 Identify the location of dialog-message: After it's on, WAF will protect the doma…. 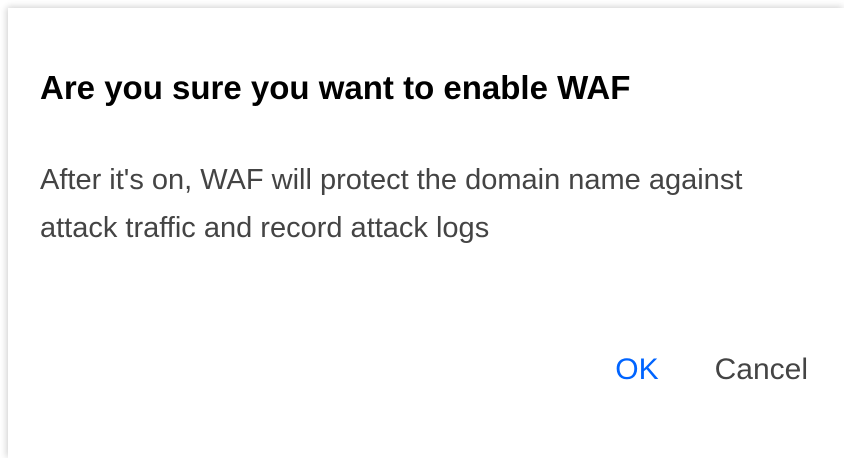
(391, 204).